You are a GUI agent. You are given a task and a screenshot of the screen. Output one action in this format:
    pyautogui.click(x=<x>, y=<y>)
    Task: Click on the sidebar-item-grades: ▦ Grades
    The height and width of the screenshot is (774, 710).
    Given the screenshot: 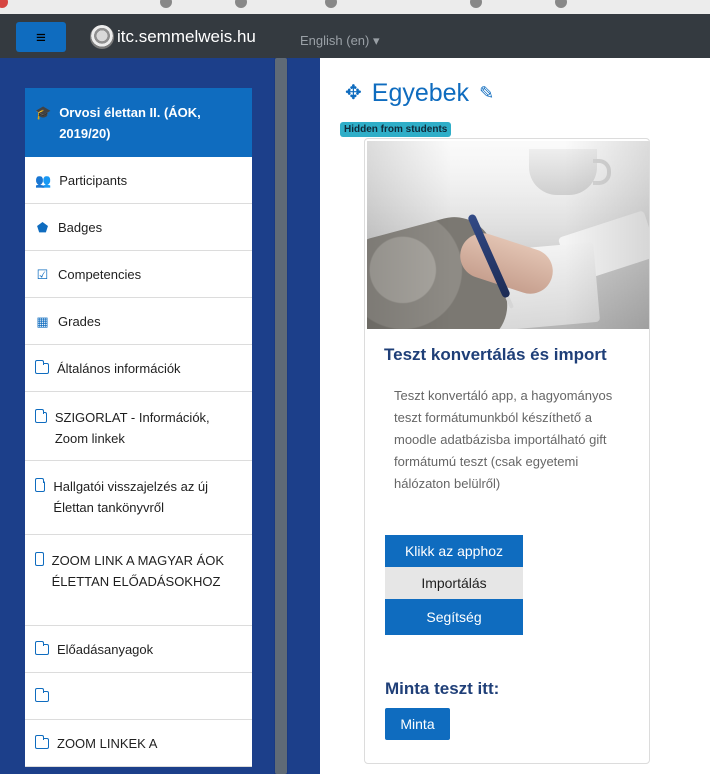 What is the action you would take?
    pyautogui.click(x=138, y=321)
    